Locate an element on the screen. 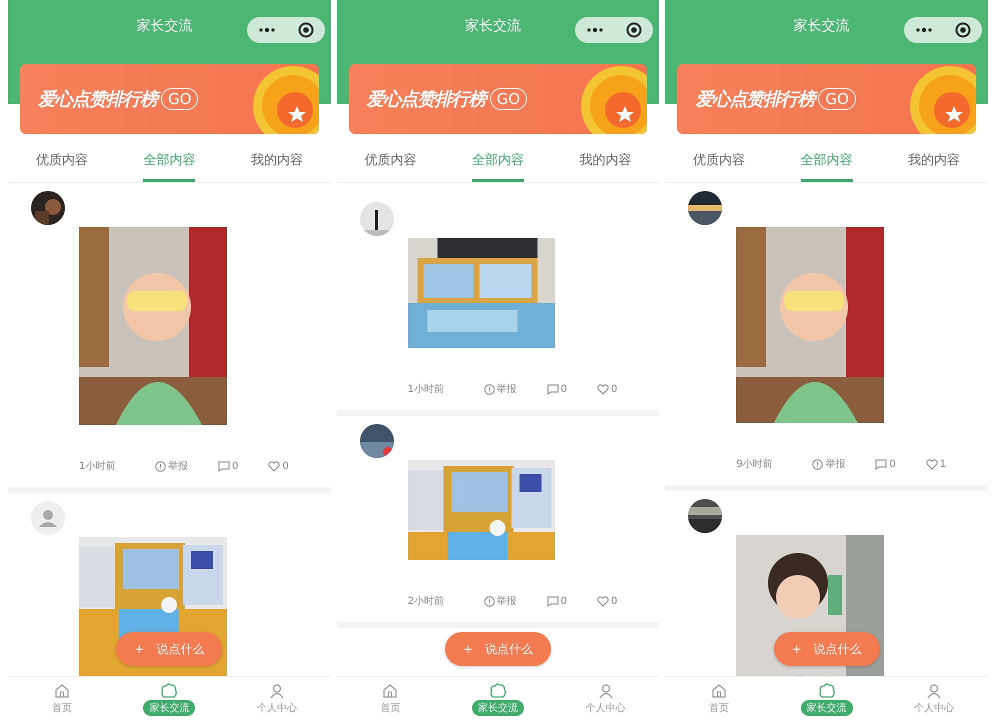 Image resolution: width=996 pixels, height=722 pixels. like-button: 1 is located at coordinates (936, 464).